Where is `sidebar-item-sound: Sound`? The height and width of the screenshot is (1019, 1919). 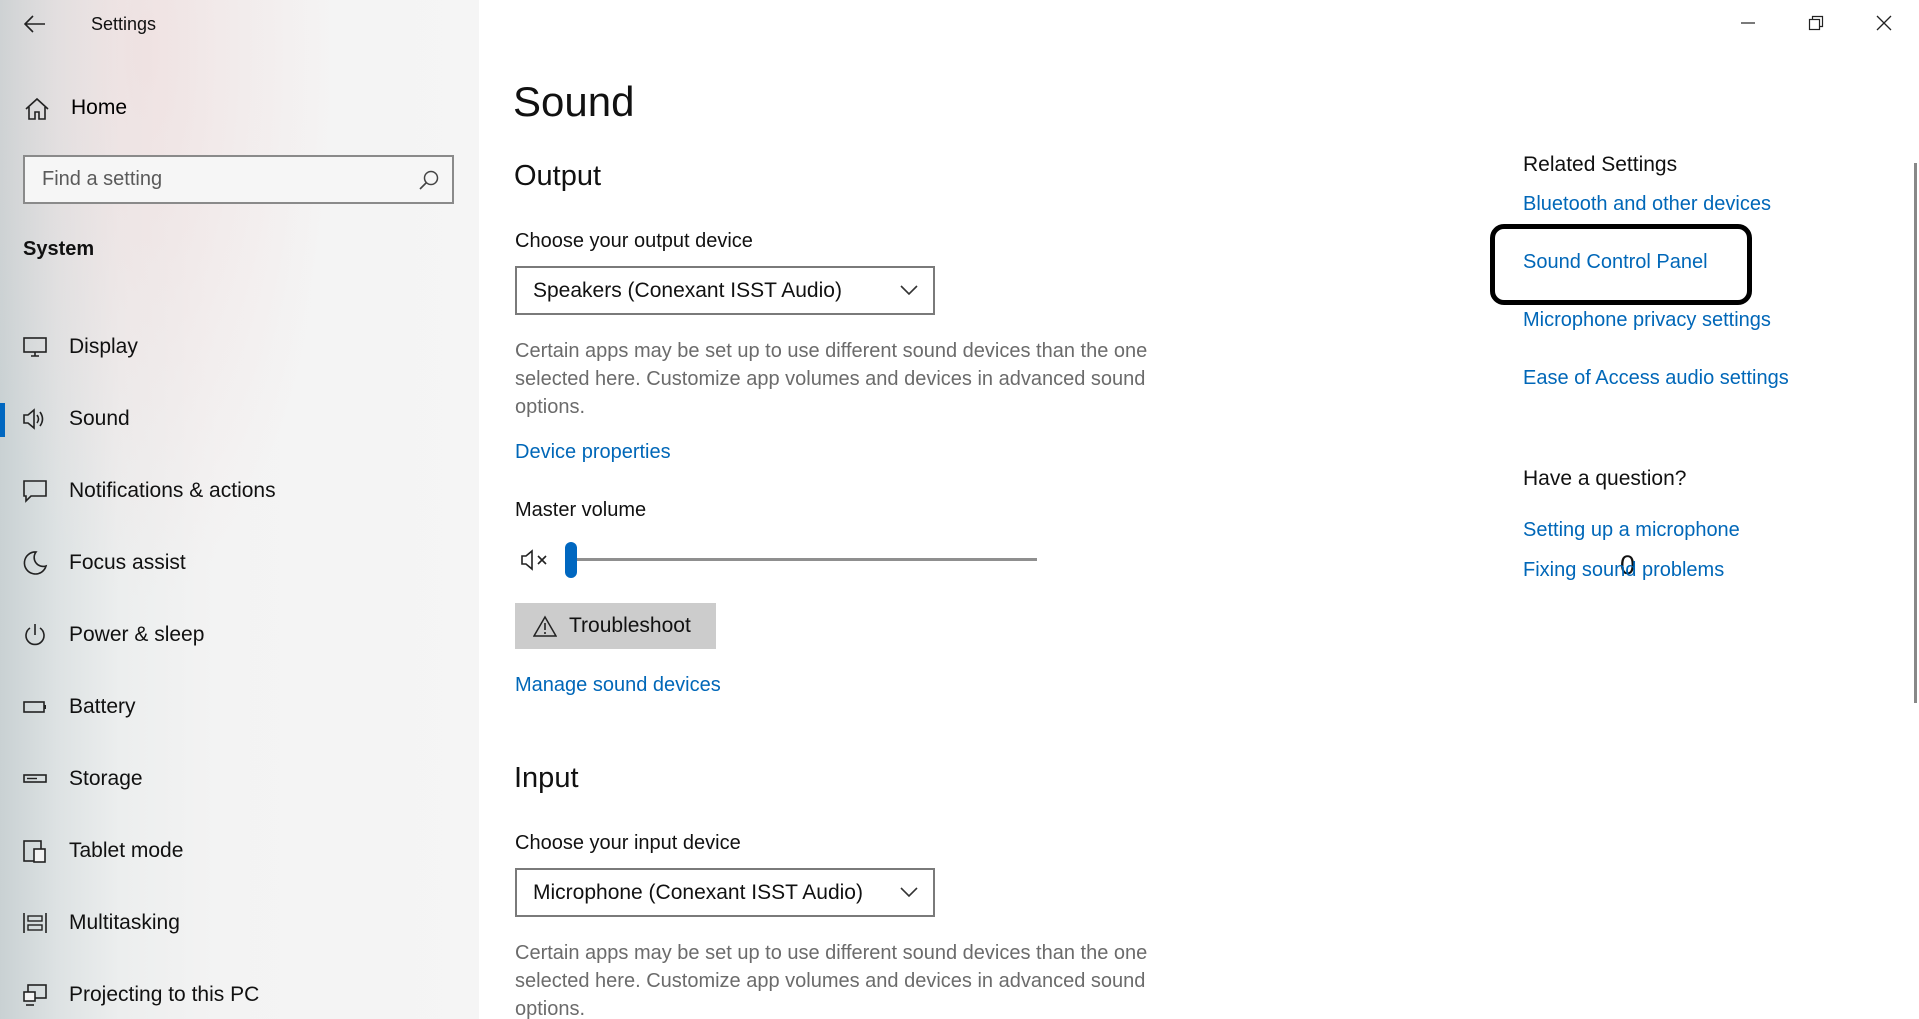
sidebar-item-sound: Sound is located at coordinates (239, 421).